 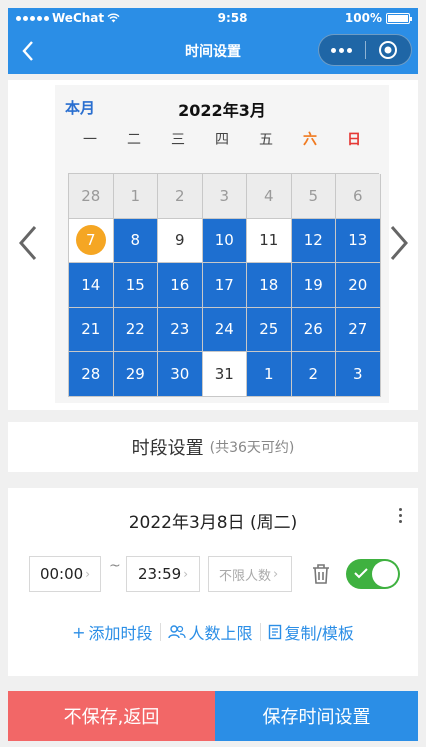 What do you see at coordinates (213, 447) in the screenshot?
I see `period-setting-header: 时段设置 (共36天可约)` at bounding box center [213, 447].